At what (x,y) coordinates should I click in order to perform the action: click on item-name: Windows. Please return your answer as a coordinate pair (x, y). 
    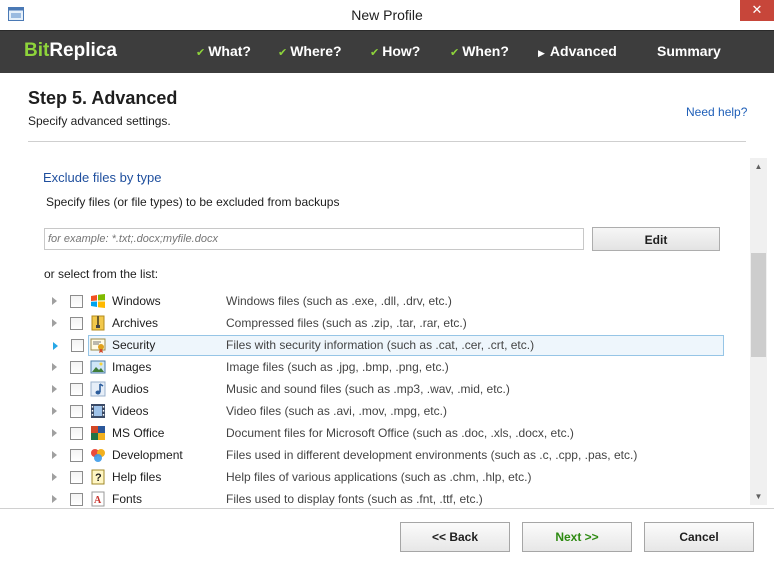
    Looking at the image, I should click on (136, 301).